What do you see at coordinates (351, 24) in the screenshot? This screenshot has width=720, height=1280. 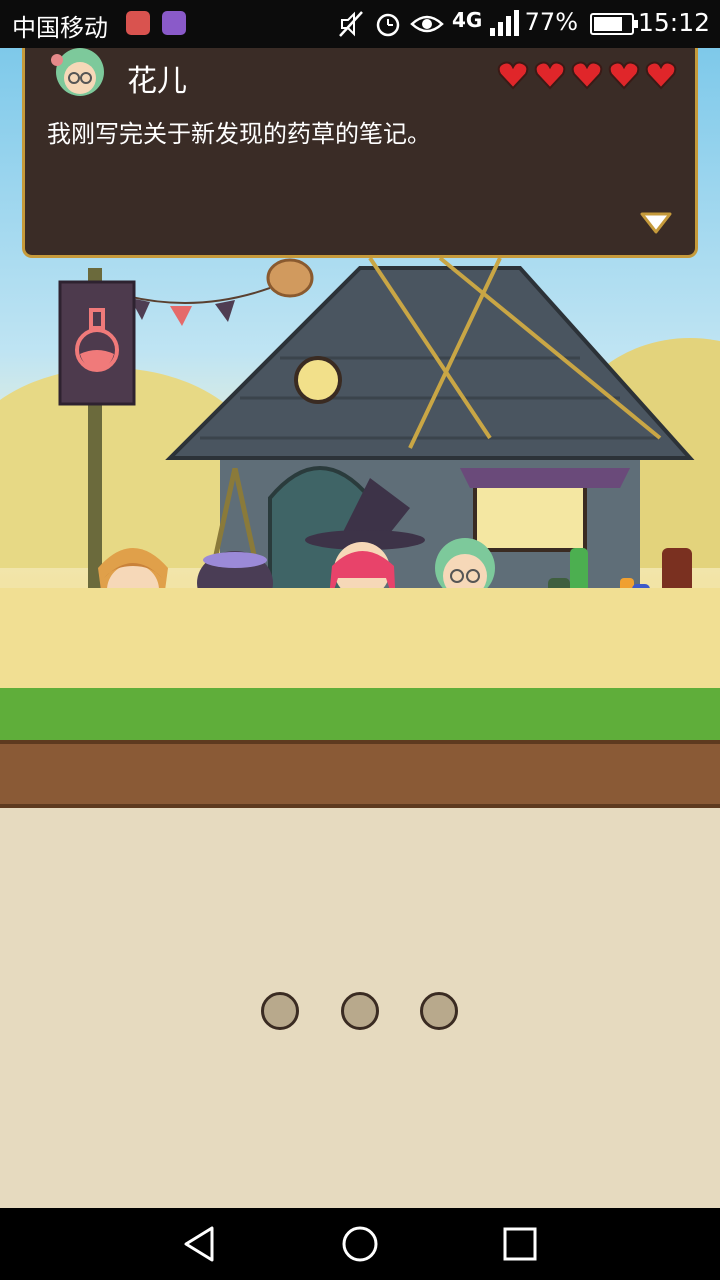 I see `mute-icon` at bounding box center [351, 24].